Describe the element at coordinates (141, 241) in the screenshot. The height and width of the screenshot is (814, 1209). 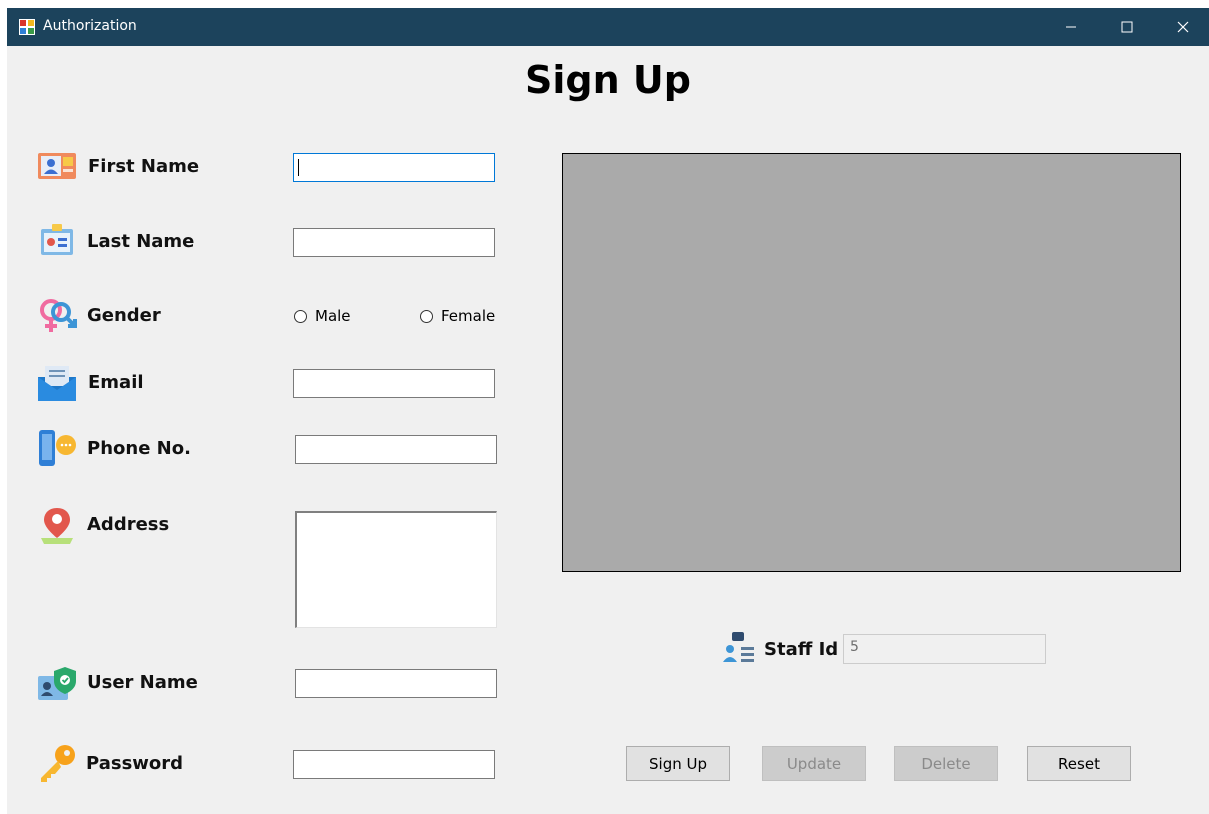
I see `last-name-label: Last Name` at that location.